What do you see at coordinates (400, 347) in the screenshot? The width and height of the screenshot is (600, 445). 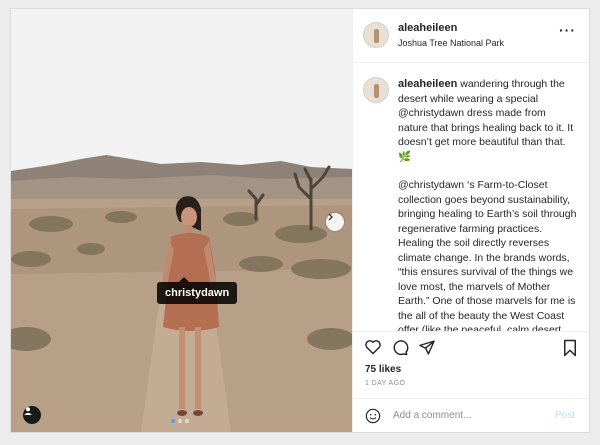 I see `comment-icon` at bounding box center [400, 347].